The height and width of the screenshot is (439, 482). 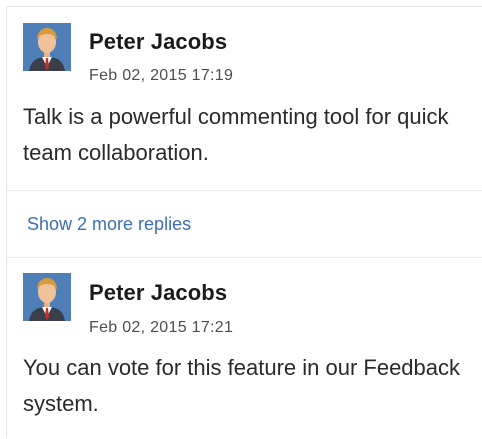 What do you see at coordinates (109, 224) in the screenshot?
I see `show-more-replies-link: Show 2 more replies` at bounding box center [109, 224].